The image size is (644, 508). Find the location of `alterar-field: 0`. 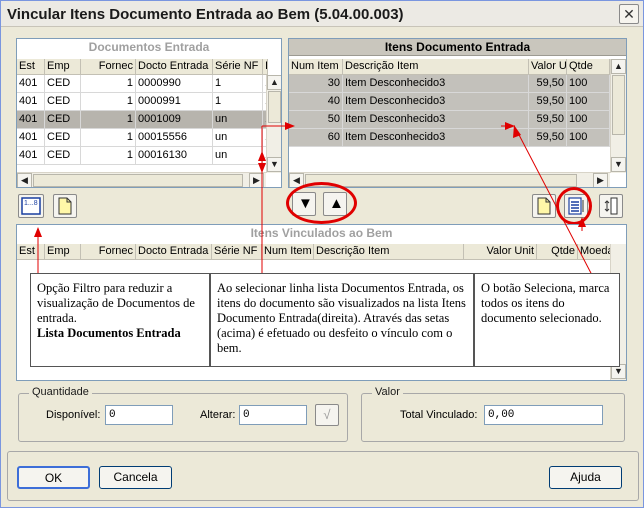

alterar-field: 0 is located at coordinates (273, 415).